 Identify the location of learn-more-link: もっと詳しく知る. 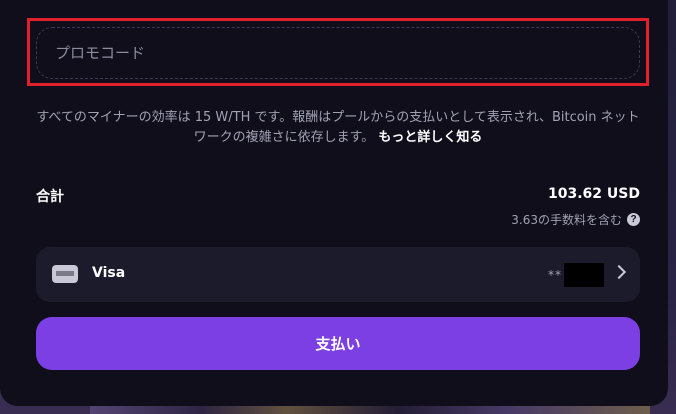
(430, 137).